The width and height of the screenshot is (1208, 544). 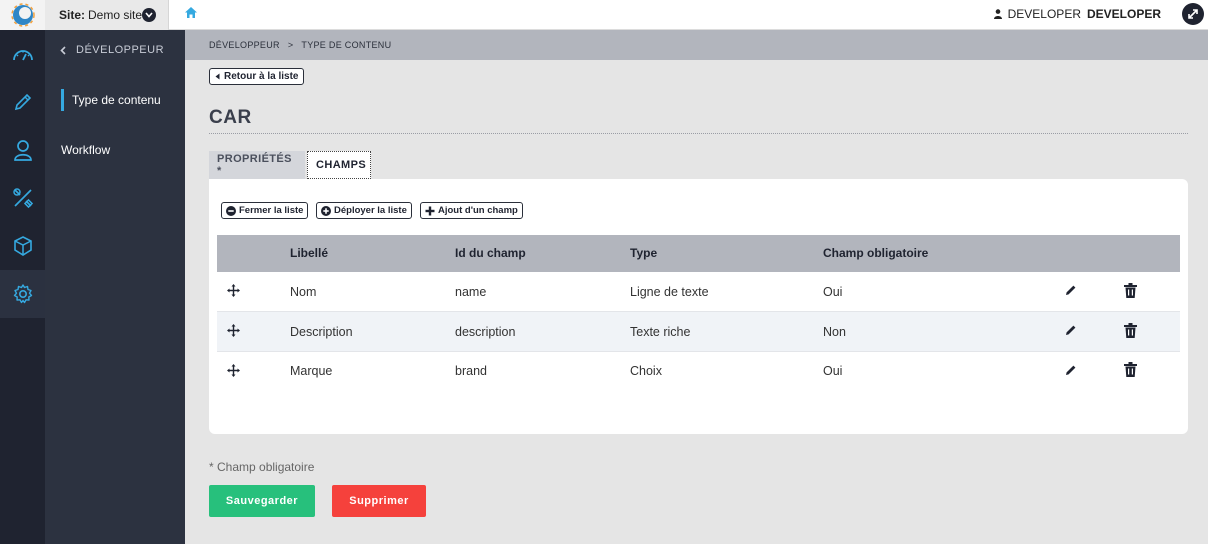 I want to click on breadcrumb: DÉVELOPPEUR > TYPE DE CONTENU, so click(x=696, y=45).